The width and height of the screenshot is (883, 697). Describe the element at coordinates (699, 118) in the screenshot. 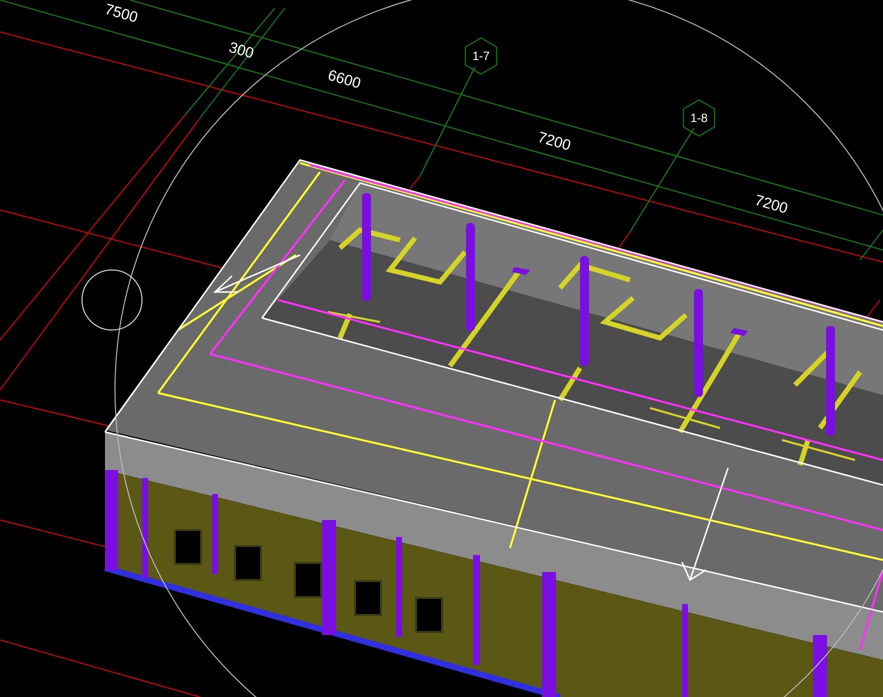

I see `axis-label: 1-8` at that location.